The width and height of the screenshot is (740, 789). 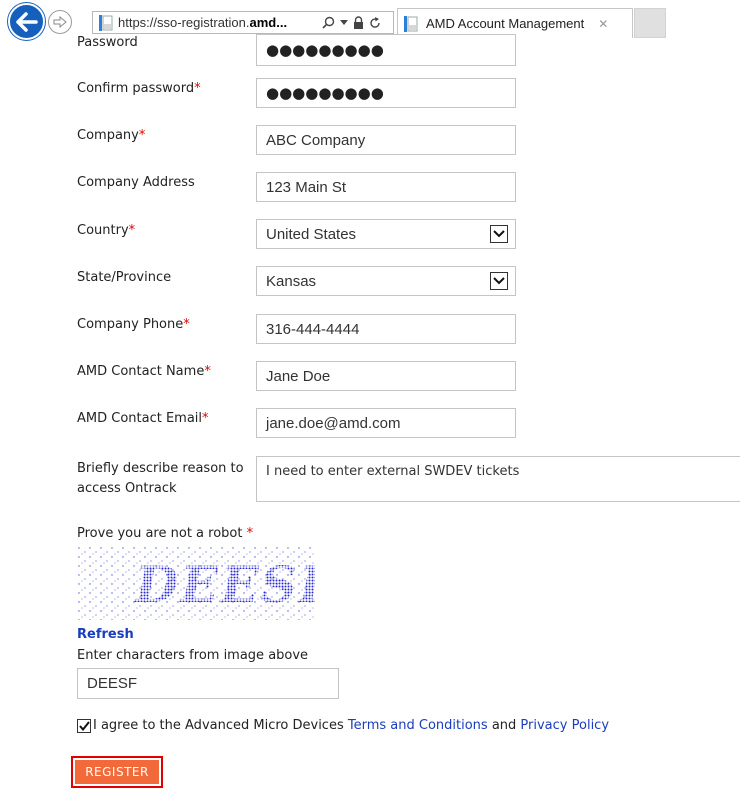 I want to click on back-button, so click(x=26, y=21).